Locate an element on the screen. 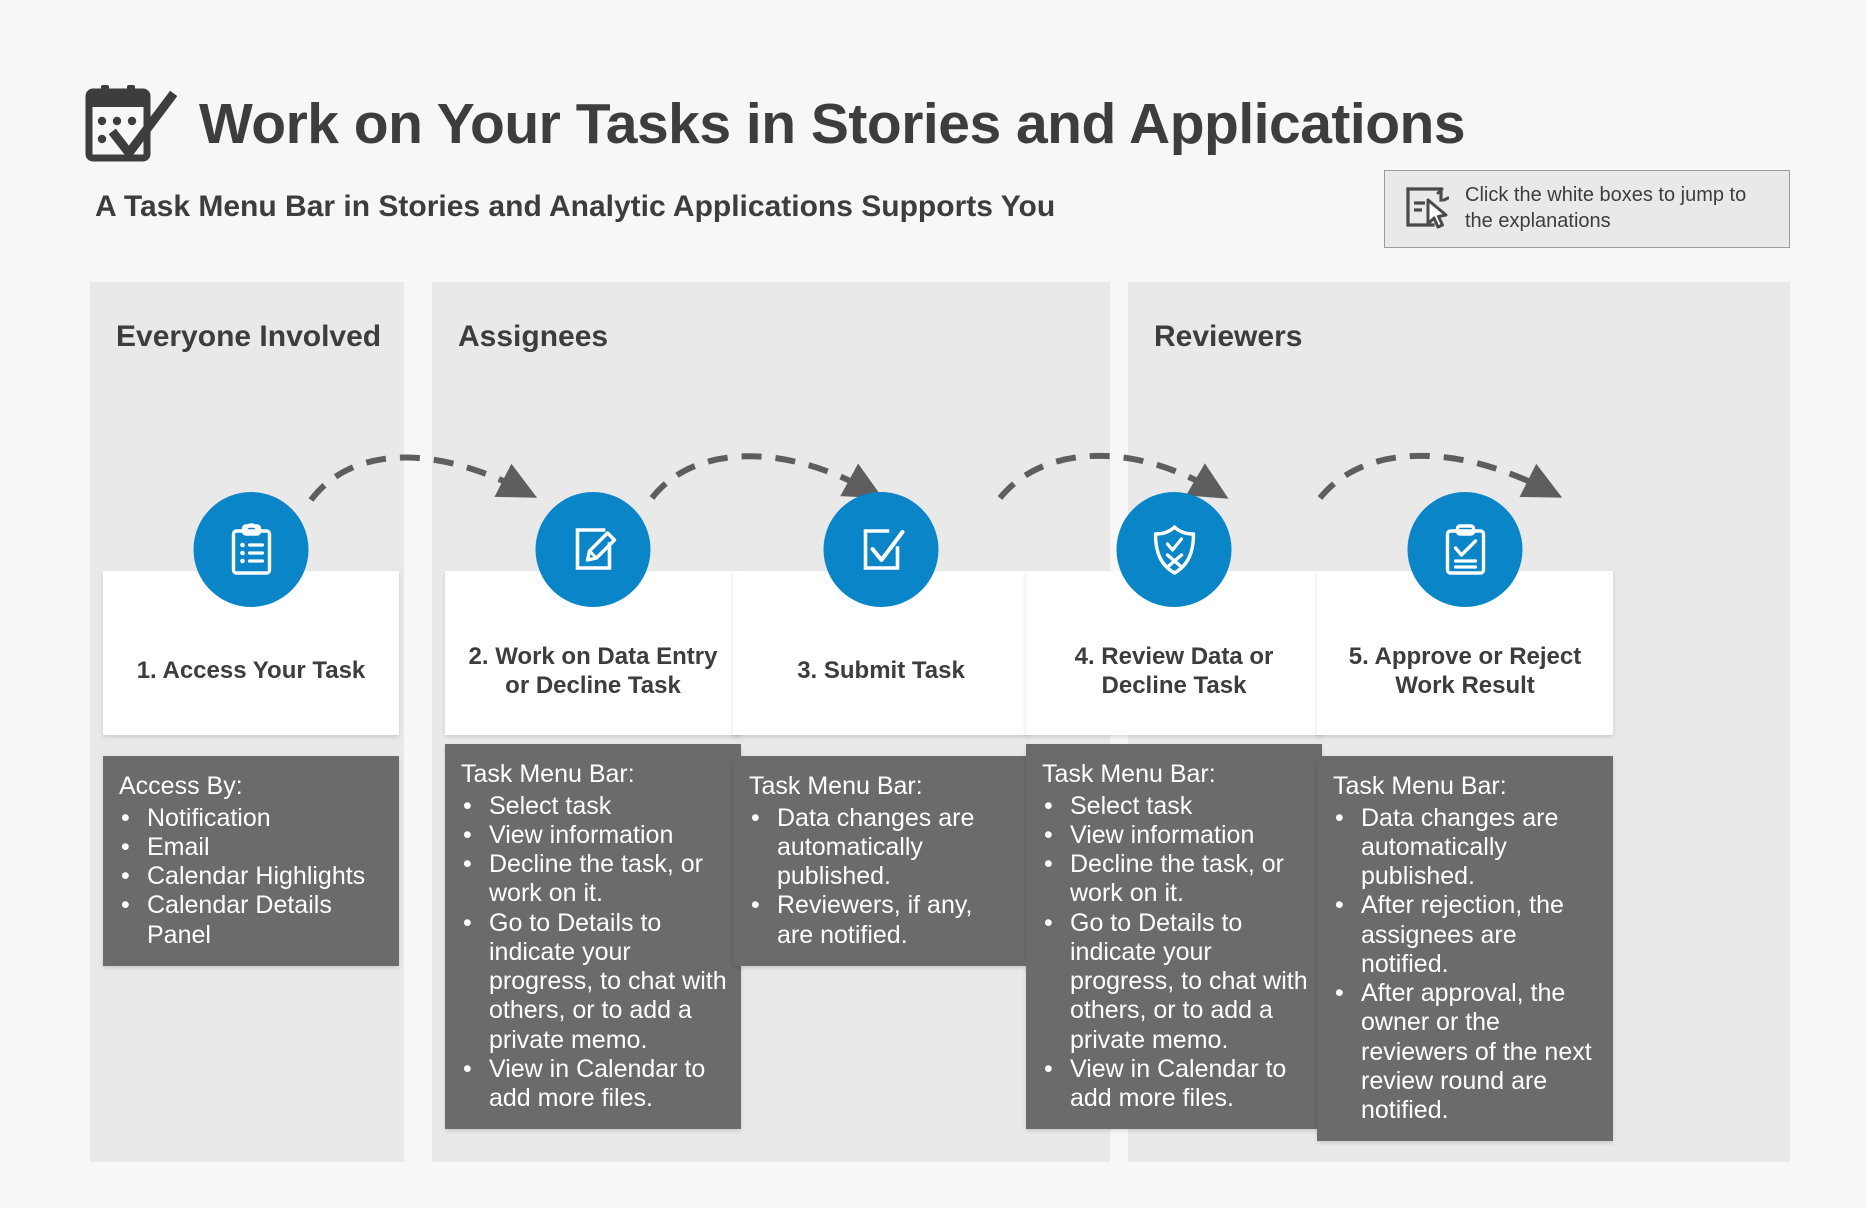 The image size is (1866, 1208). calendar-check-icon is located at coordinates (131, 125).